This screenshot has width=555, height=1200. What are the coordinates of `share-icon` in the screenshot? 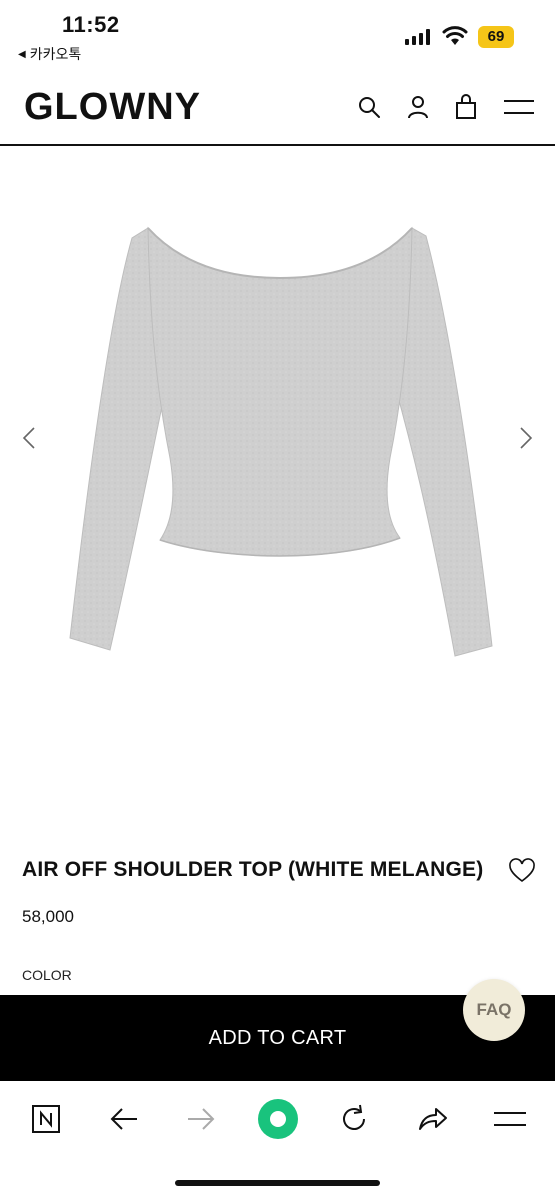 It's located at (432, 1119).